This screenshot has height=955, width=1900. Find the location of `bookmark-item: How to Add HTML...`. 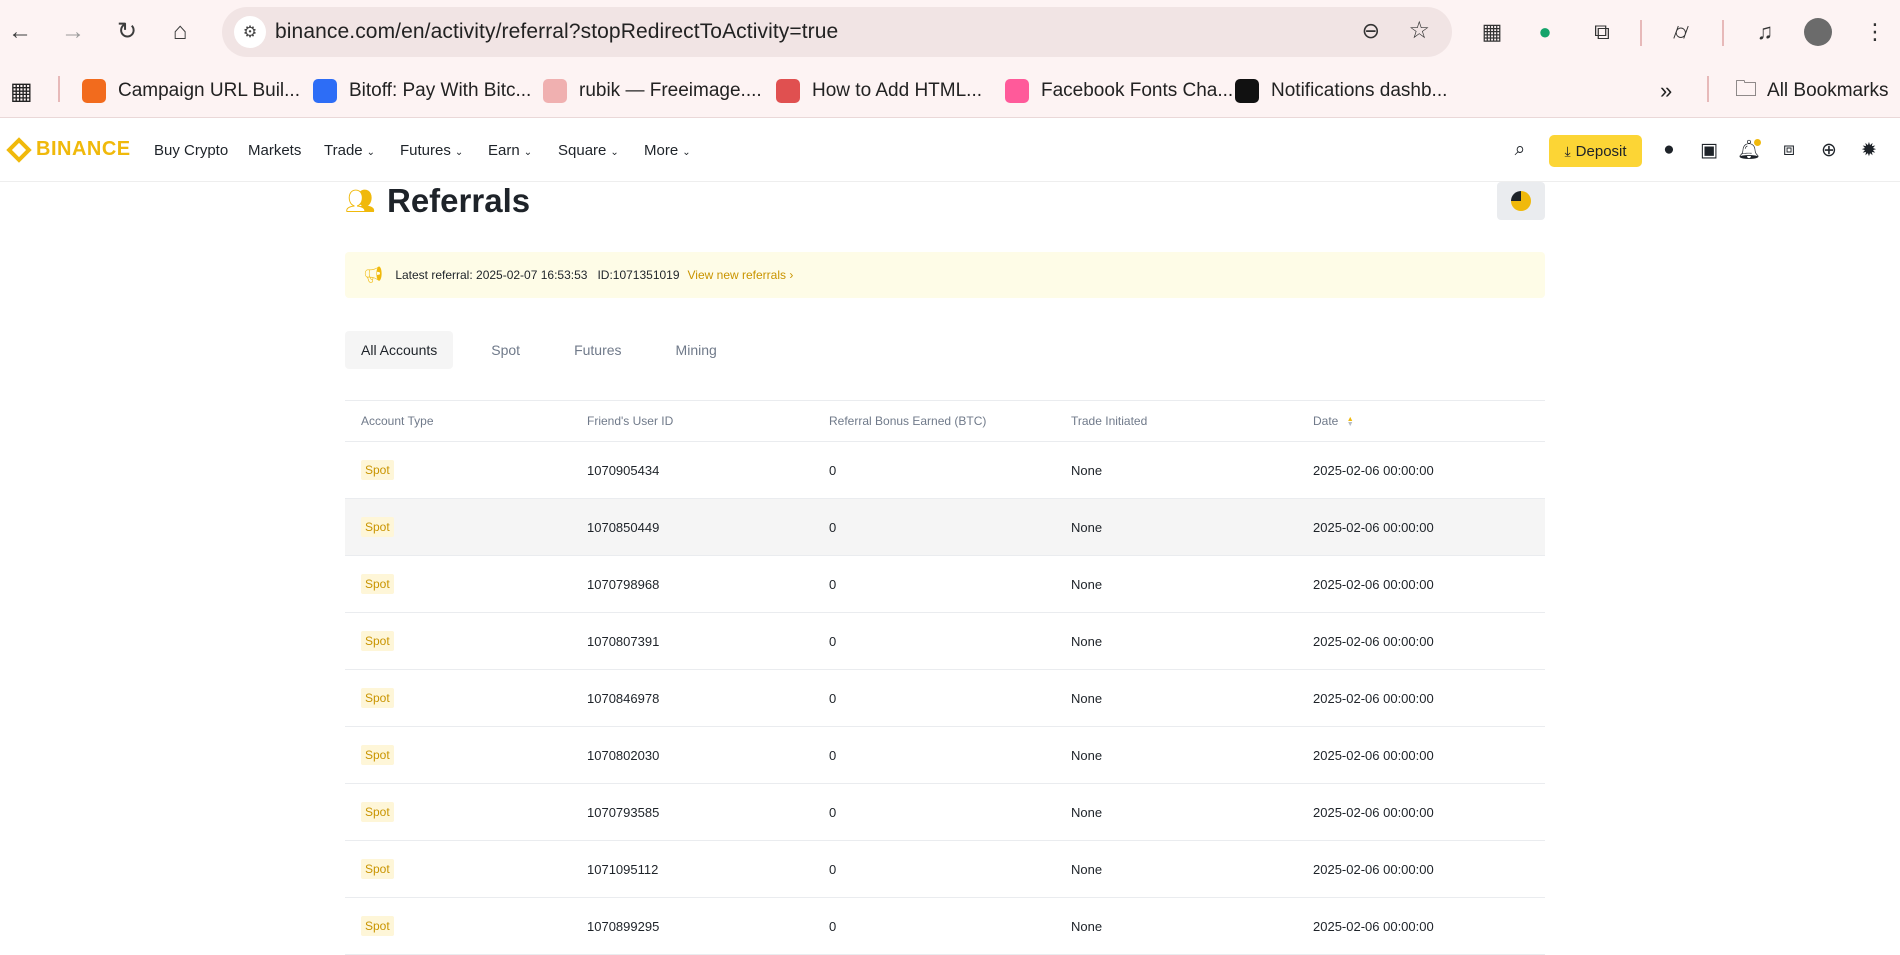

bookmark-item: How to Add HTML... is located at coordinates (879, 91).